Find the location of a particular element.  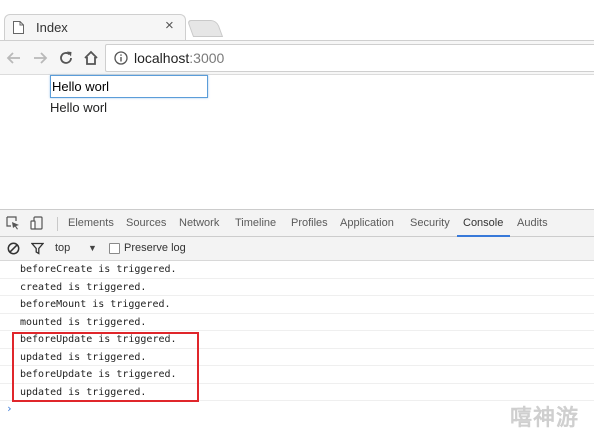

toolbar-divider is located at coordinates (57, 224).